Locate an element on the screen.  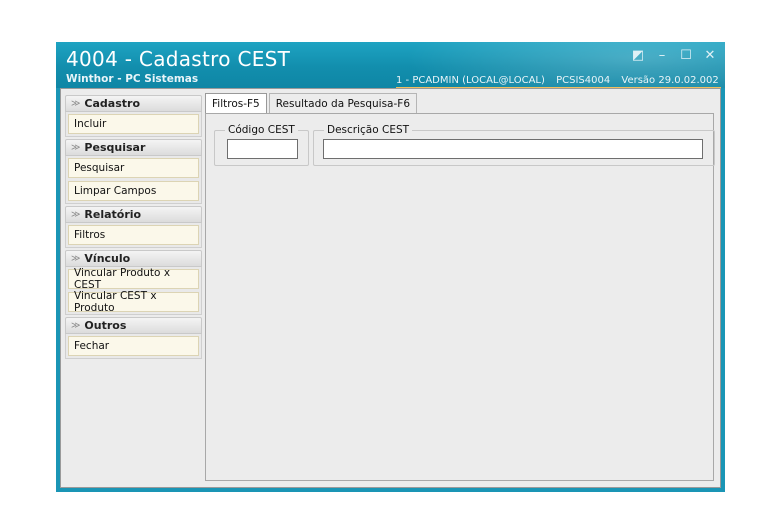
incluir-button: Incluir is located at coordinates (133, 124).